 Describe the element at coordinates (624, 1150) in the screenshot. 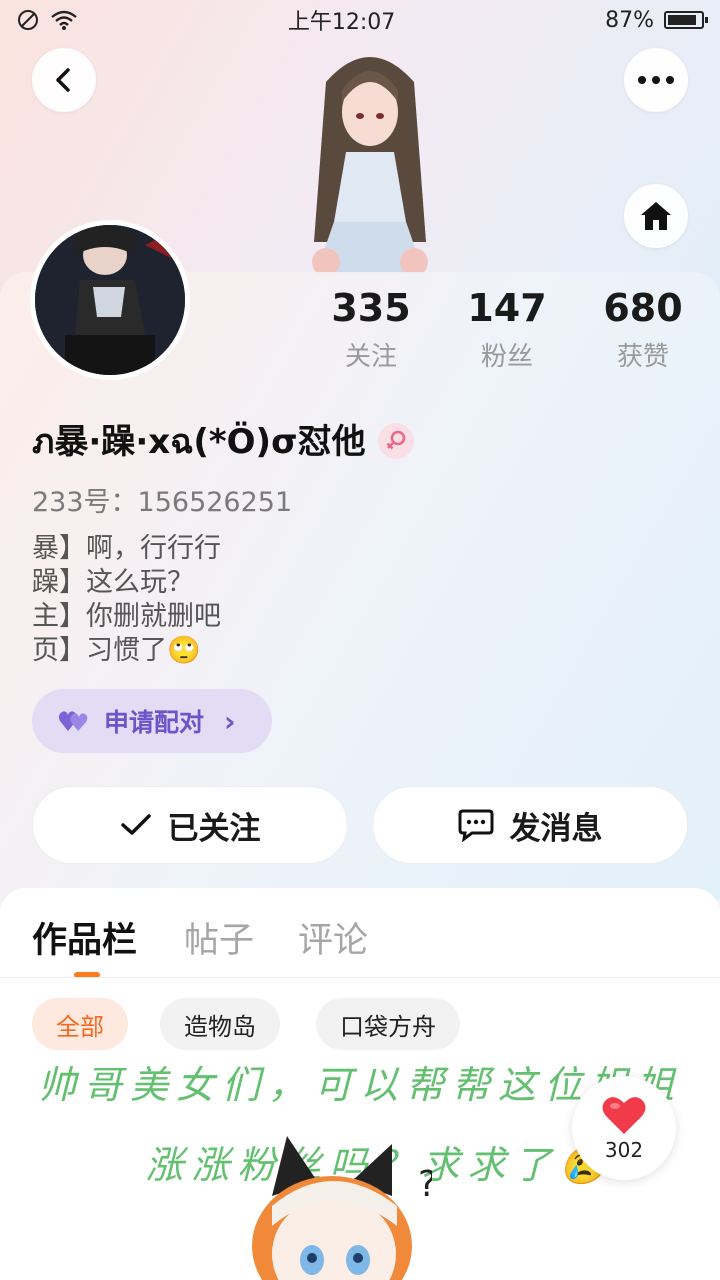

I see `like-count: 302` at that location.